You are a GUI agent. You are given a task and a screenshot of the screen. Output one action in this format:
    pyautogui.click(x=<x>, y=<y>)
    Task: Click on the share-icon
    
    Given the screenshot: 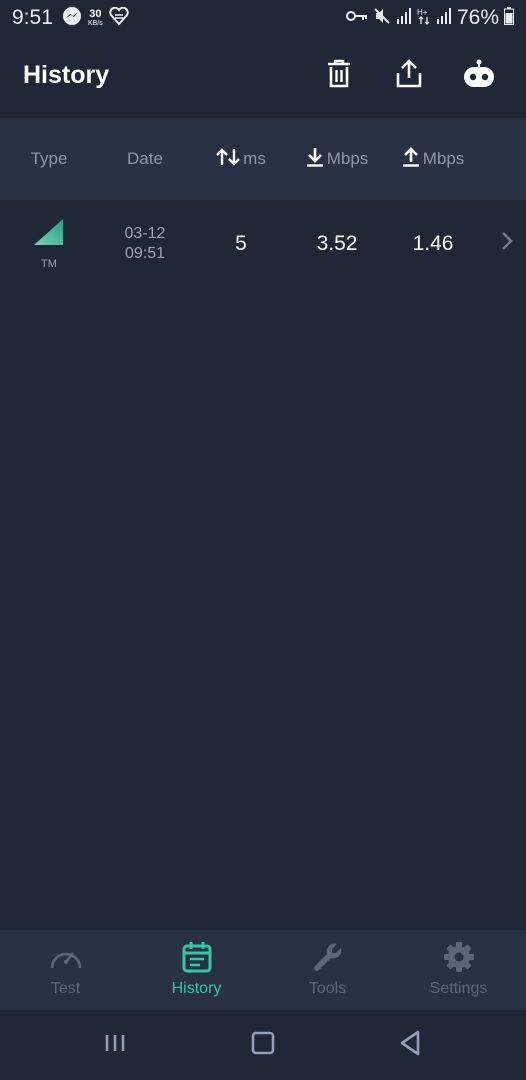 What is the action you would take?
    pyautogui.click(x=409, y=76)
    